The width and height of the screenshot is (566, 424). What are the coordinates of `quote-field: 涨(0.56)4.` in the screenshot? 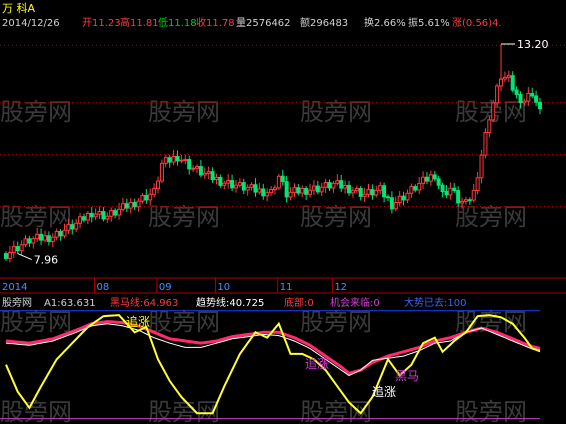 It's located at (477, 23).